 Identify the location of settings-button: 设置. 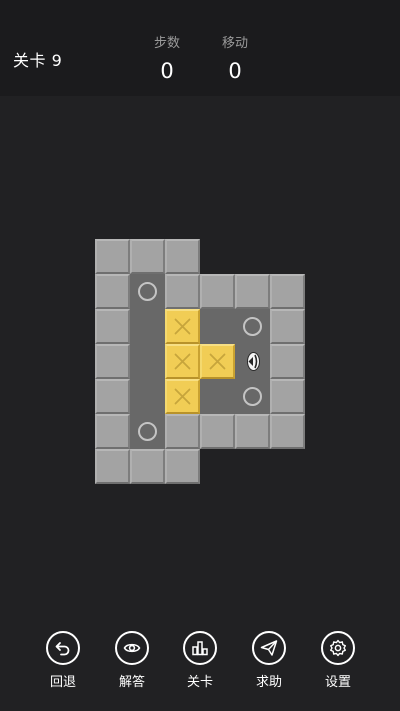
(338, 660).